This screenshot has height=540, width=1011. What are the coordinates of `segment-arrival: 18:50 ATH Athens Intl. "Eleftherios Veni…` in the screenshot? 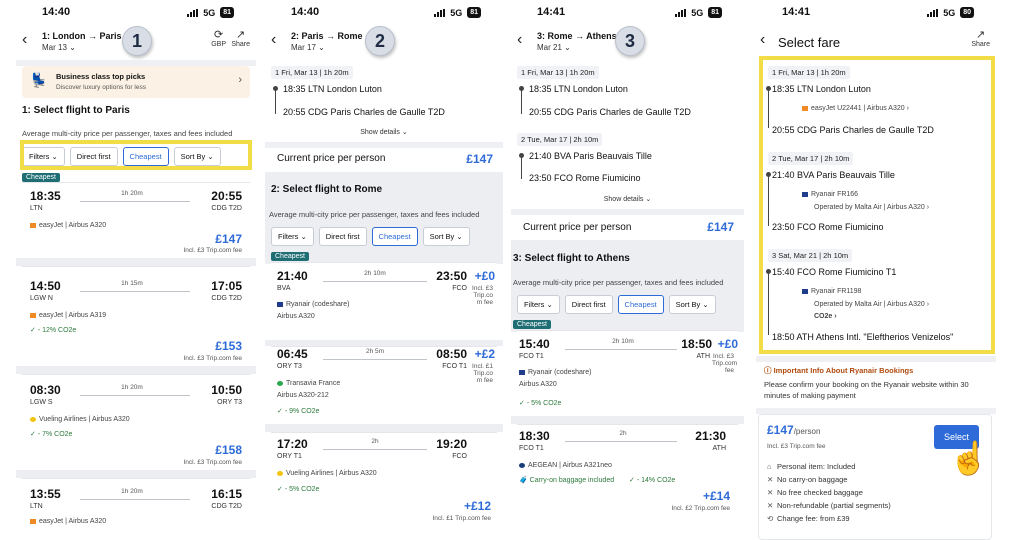 It's located at (863, 337).